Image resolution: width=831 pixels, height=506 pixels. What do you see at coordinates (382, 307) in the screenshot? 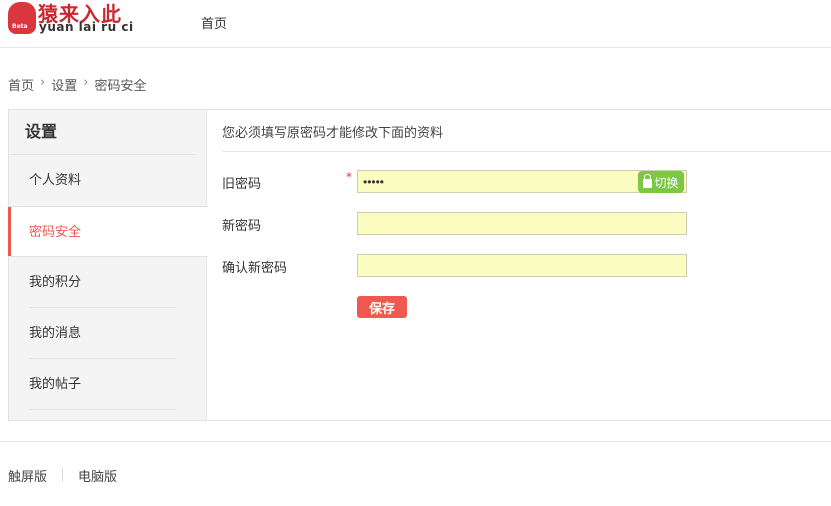
I see `save-button: 保存` at bounding box center [382, 307].